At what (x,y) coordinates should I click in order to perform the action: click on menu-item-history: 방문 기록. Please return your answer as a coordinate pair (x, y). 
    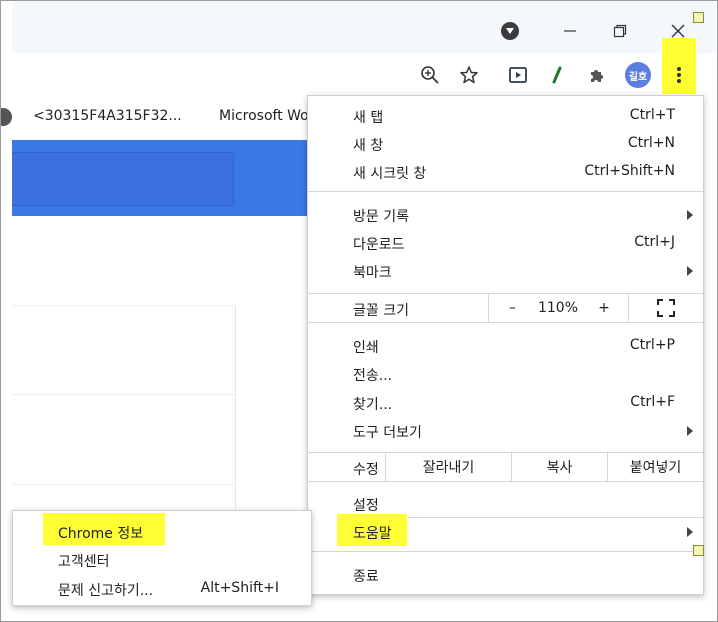
    Looking at the image, I should click on (505, 215).